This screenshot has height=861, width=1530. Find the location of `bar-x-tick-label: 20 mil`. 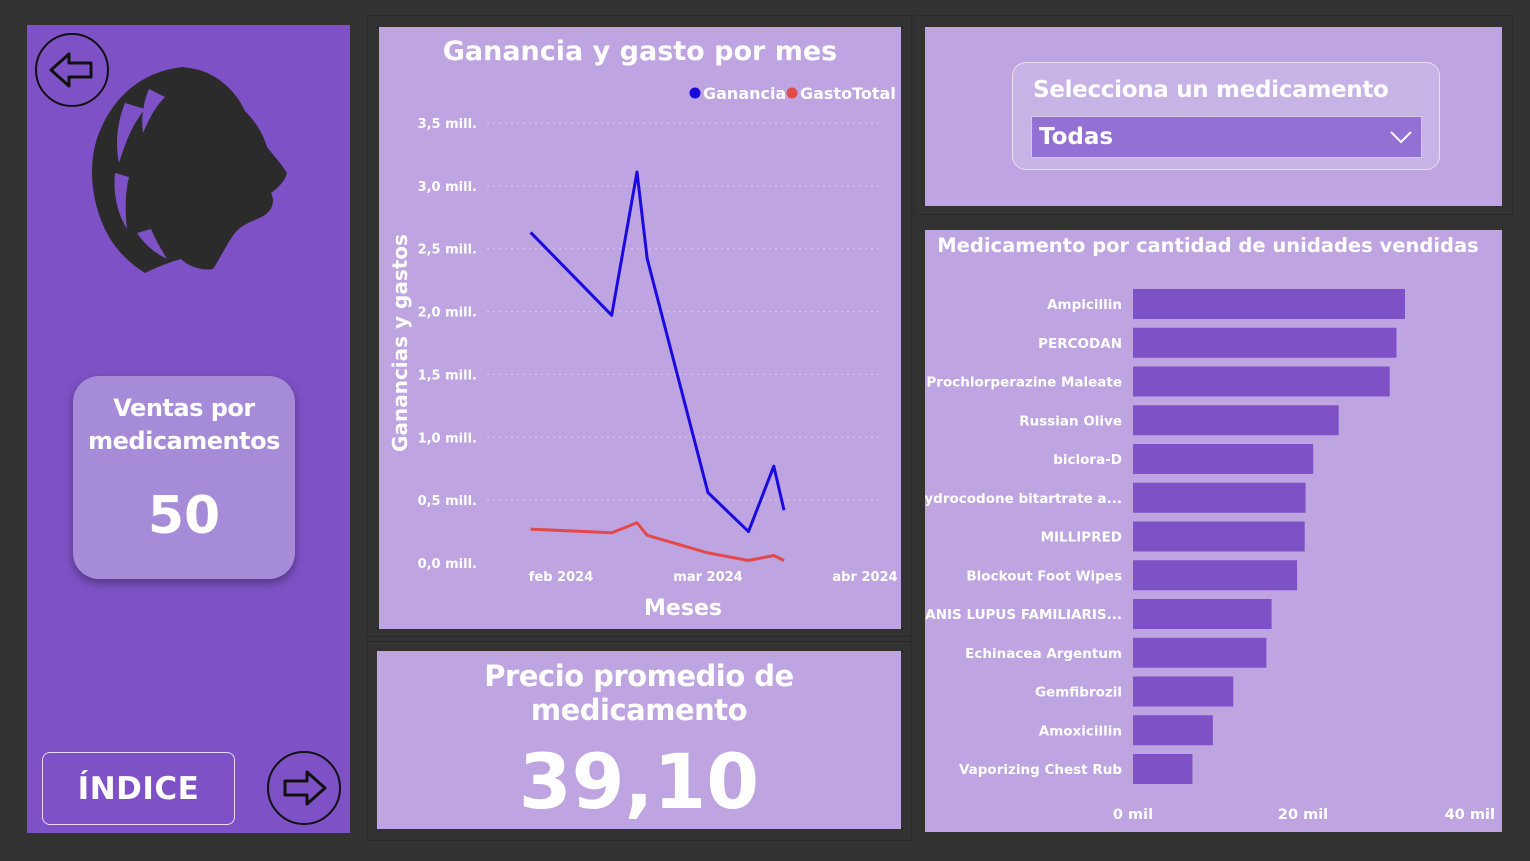

bar-x-tick-label: 20 mil is located at coordinates (1303, 815).